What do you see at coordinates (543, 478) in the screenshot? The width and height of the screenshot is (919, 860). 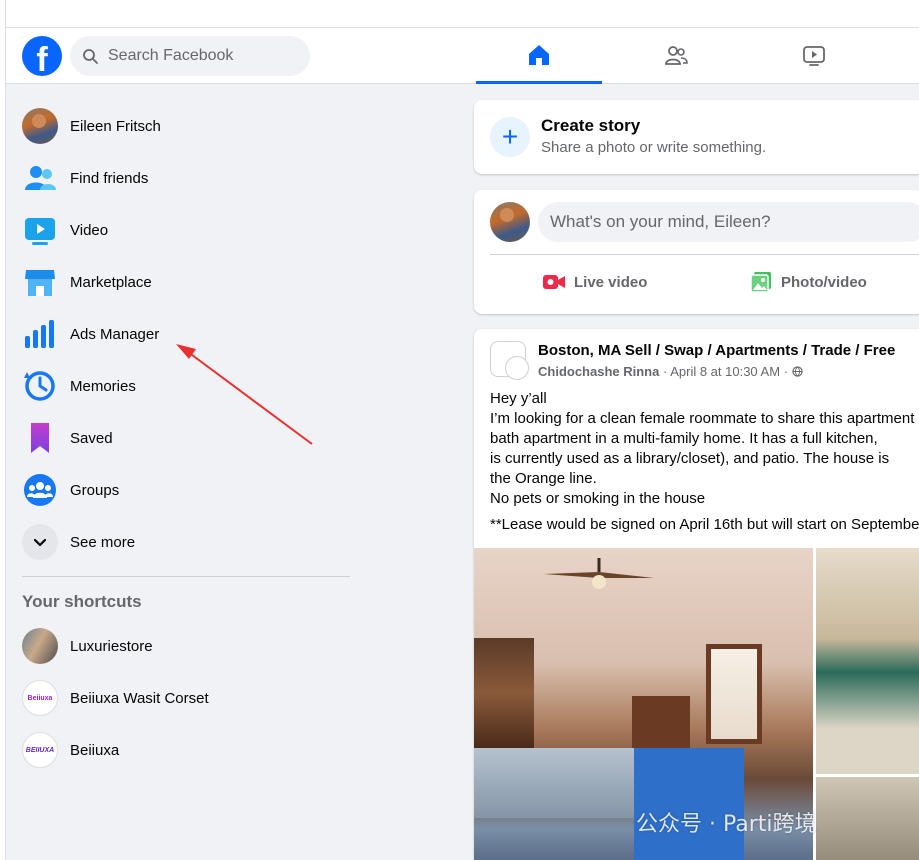 I see `post-body-line: the Orange line.` at bounding box center [543, 478].